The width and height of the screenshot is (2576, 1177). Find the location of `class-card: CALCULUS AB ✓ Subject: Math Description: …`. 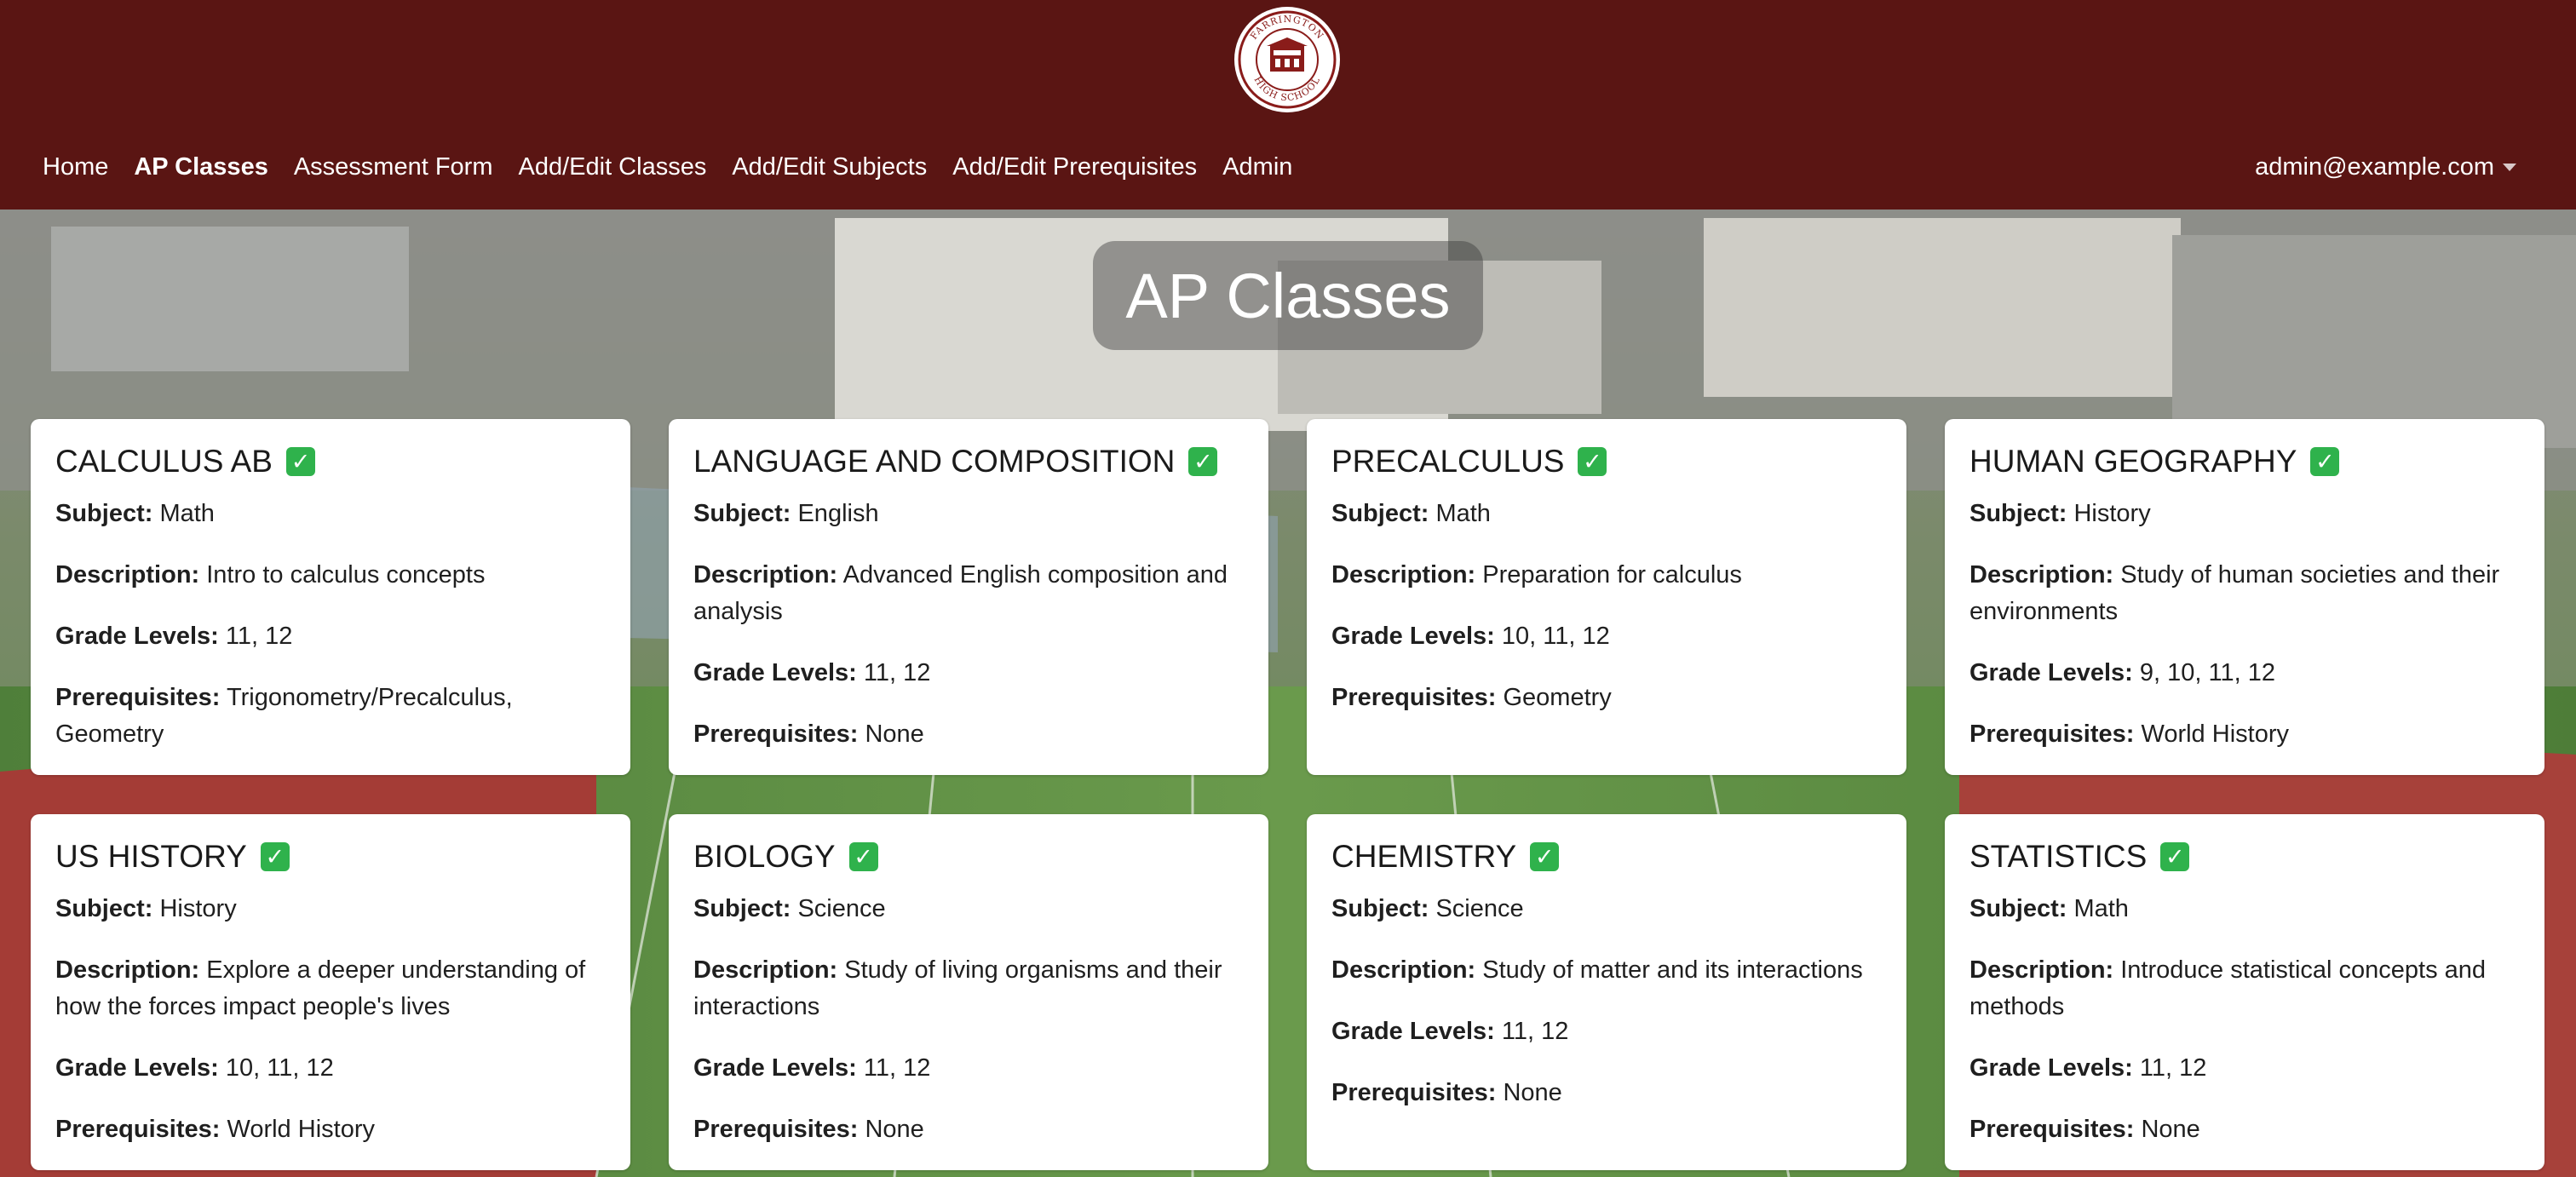

class-card: CALCULUS AB ✓ Subject: Math Description: … is located at coordinates (331, 597).